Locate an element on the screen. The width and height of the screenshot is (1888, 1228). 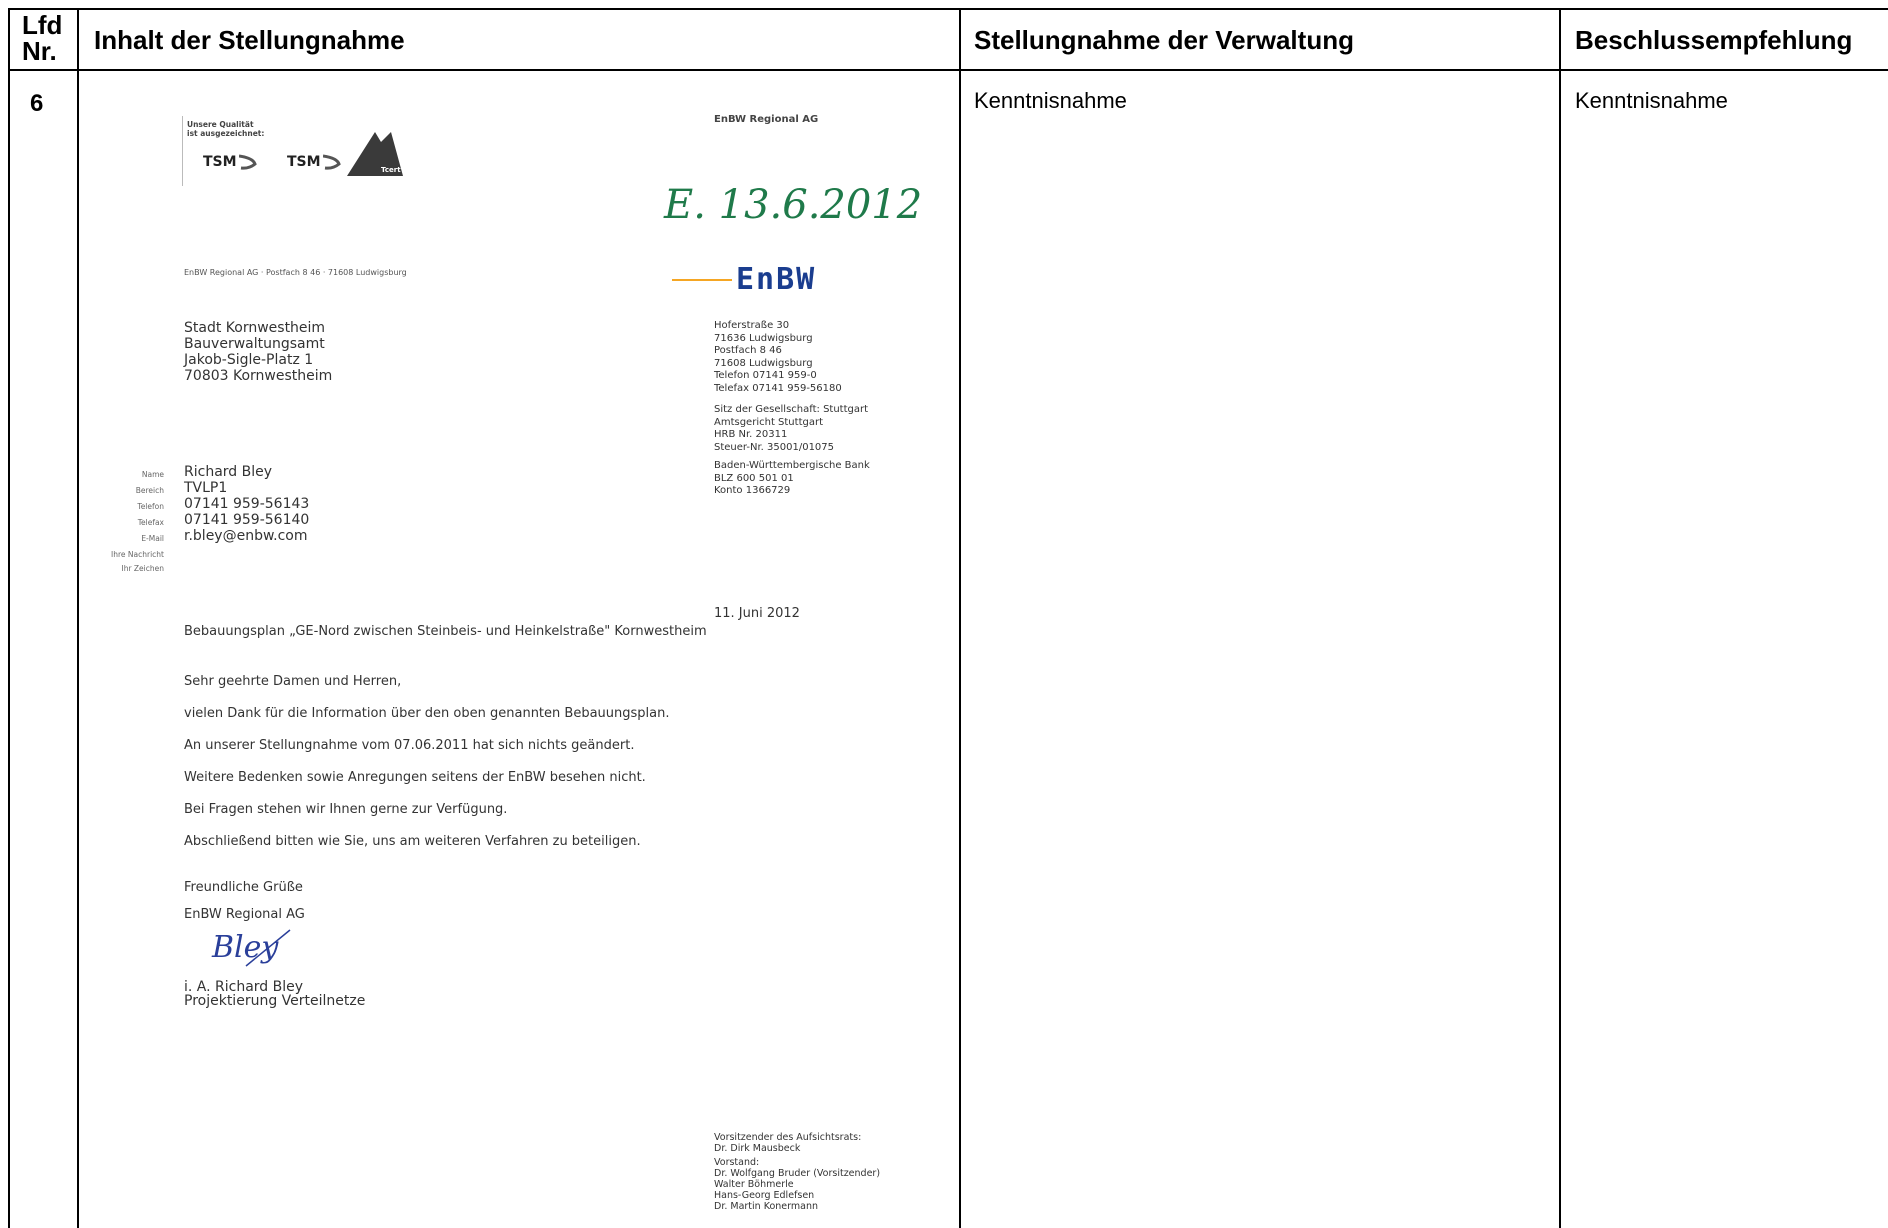
company-line: HRB Nr. 20311 is located at coordinates (751, 434).